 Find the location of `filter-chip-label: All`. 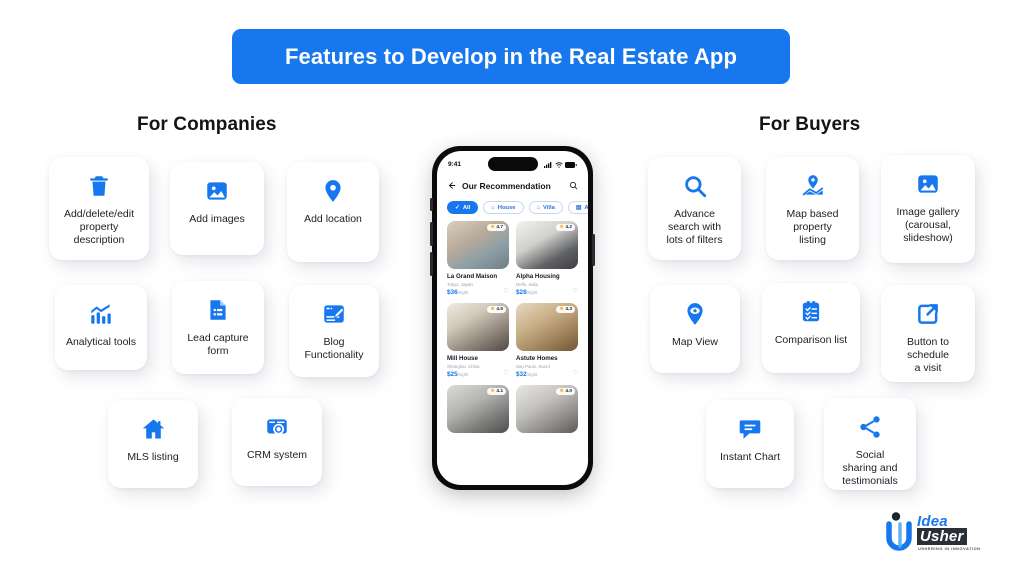

filter-chip-label: All is located at coordinates (466, 207).